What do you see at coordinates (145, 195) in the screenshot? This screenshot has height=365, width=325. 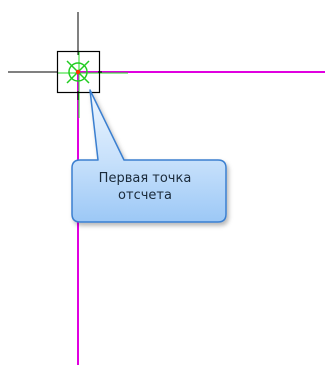 I see `tooltip-line-2: отсчета` at bounding box center [145, 195].